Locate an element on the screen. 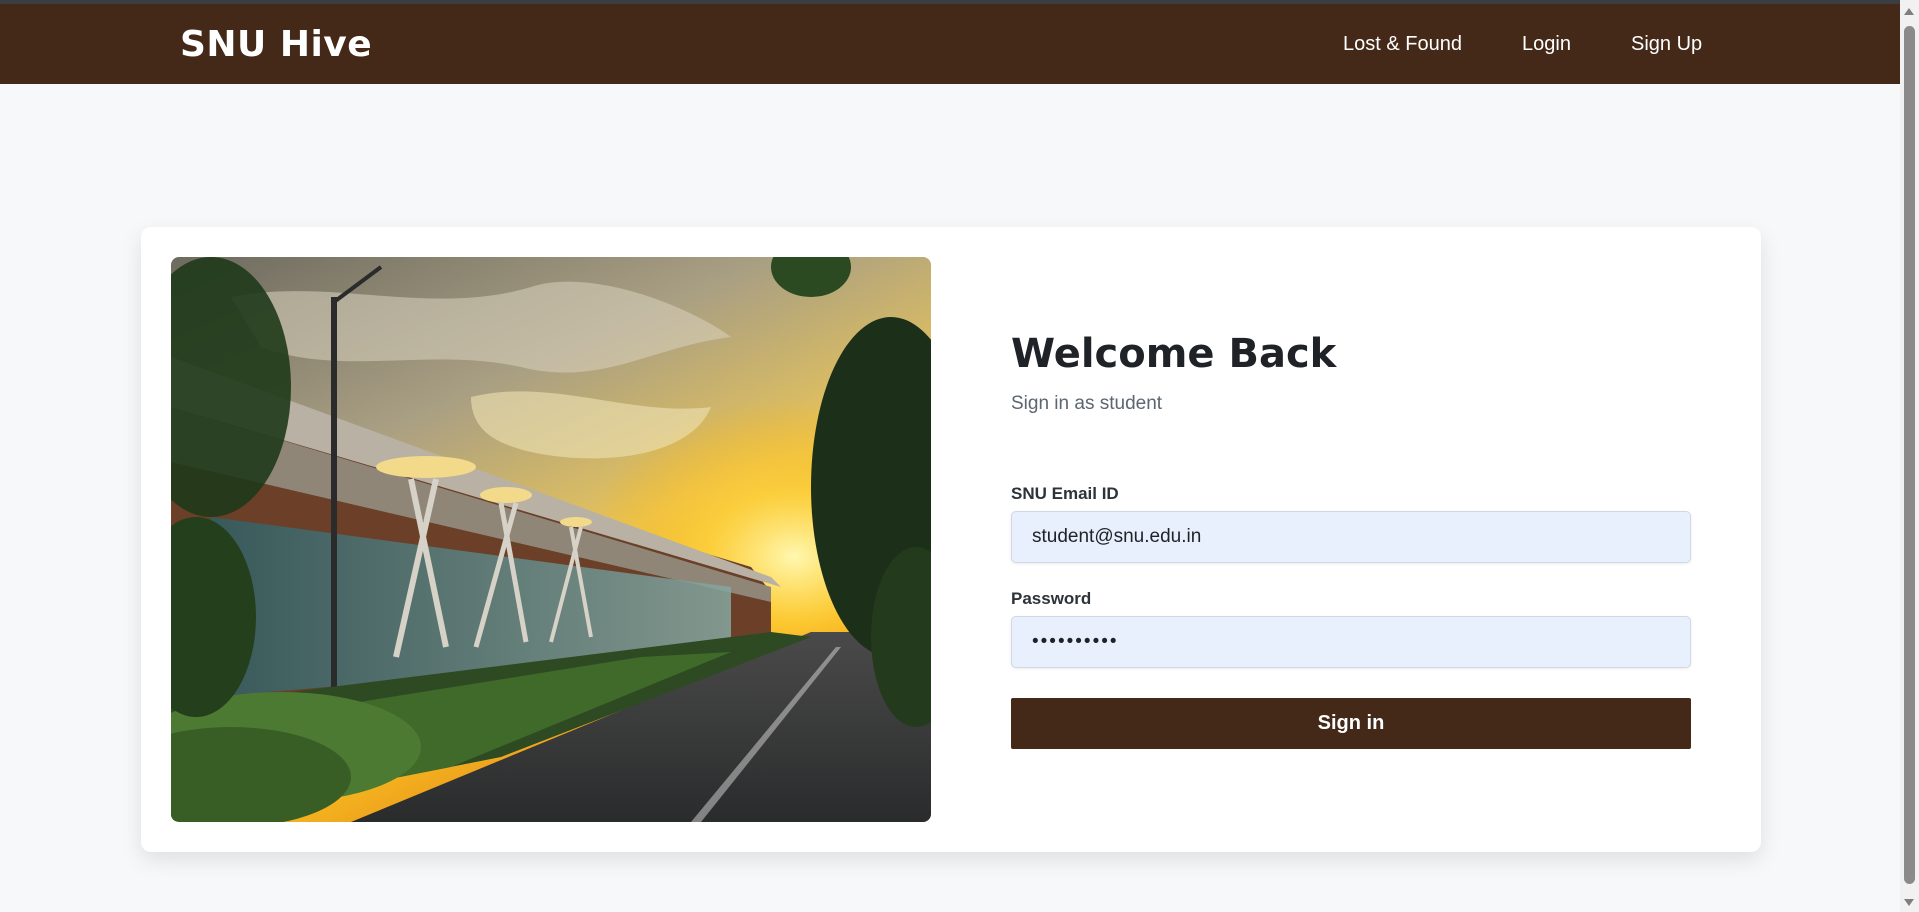 This screenshot has height=912, width=1919. top-navbar: SNU Hive Lost & Found Login Sign Up is located at coordinates (950, 44).